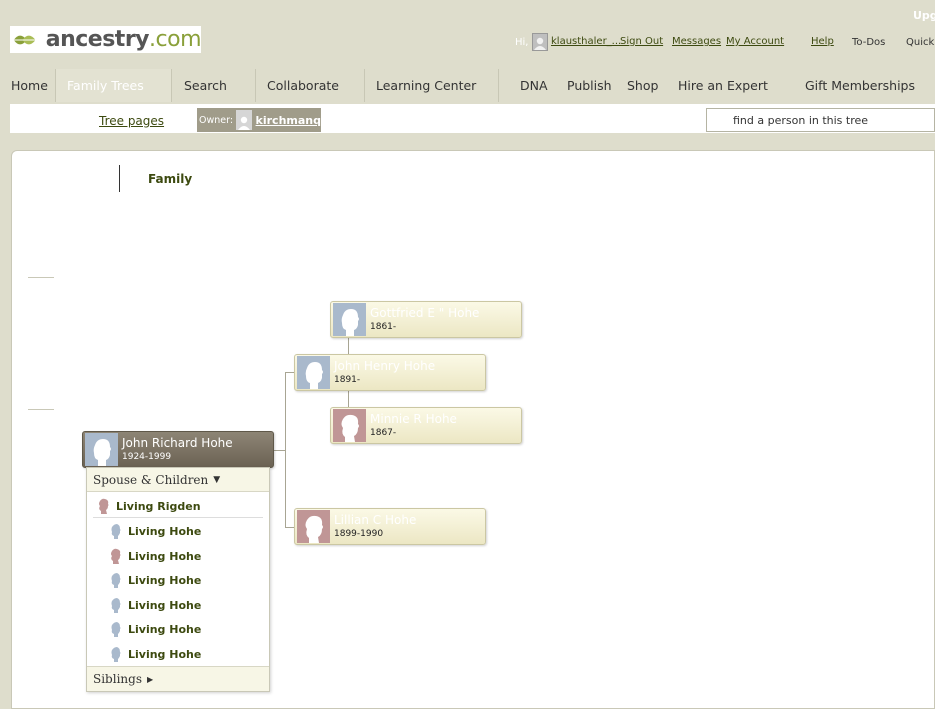  What do you see at coordinates (303, 85) in the screenshot?
I see `nav-collaborate: Collaborate` at bounding box center [303, 85].